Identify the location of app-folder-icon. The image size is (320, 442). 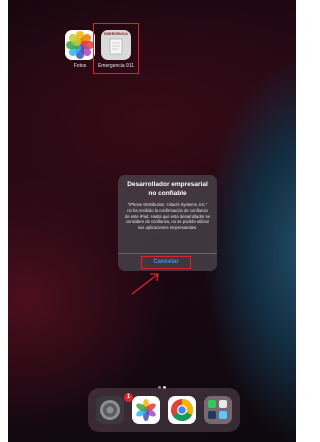
(218, 410).